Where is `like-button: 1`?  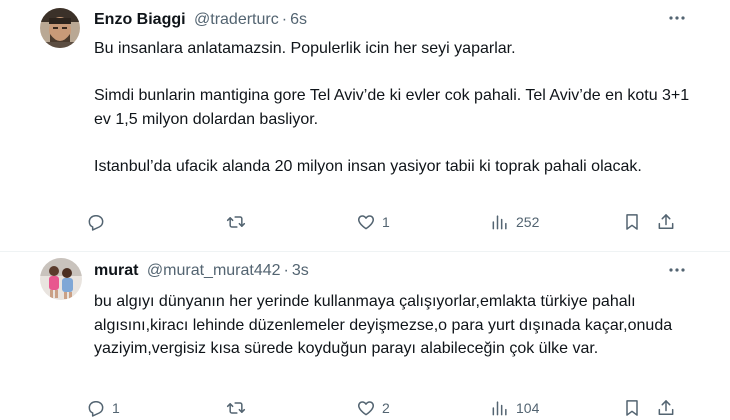
like-button: 1 is located at coordinates (373, 222).